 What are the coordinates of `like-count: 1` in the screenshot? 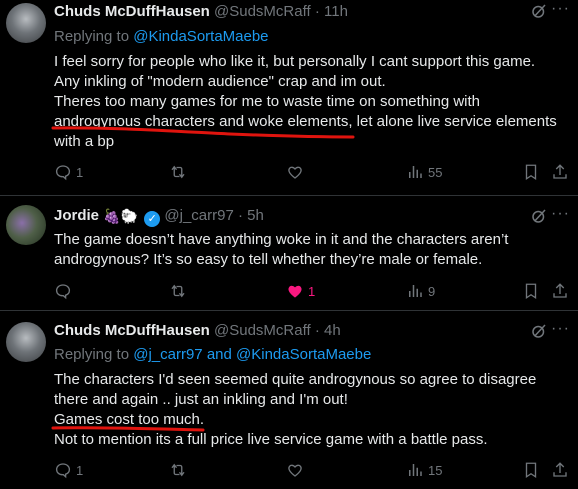 It's located at (312, 291).